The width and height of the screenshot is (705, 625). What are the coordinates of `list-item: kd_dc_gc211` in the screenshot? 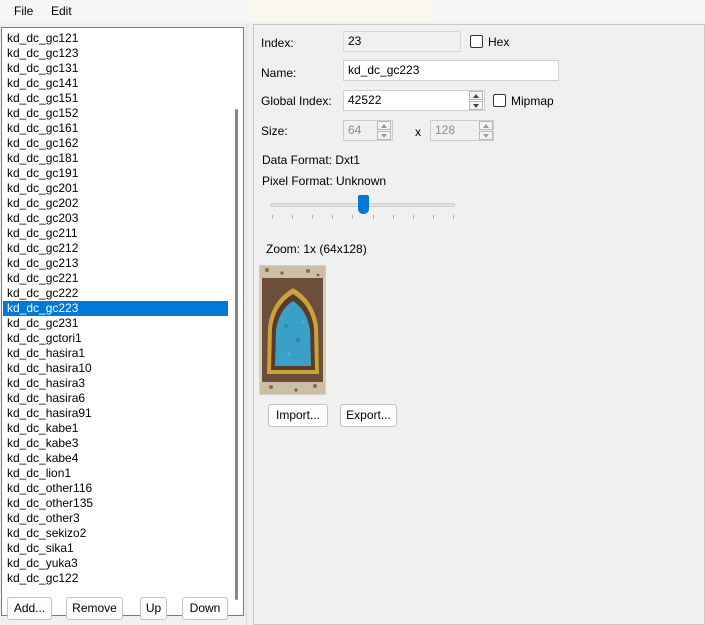 It's located at (115, 233).